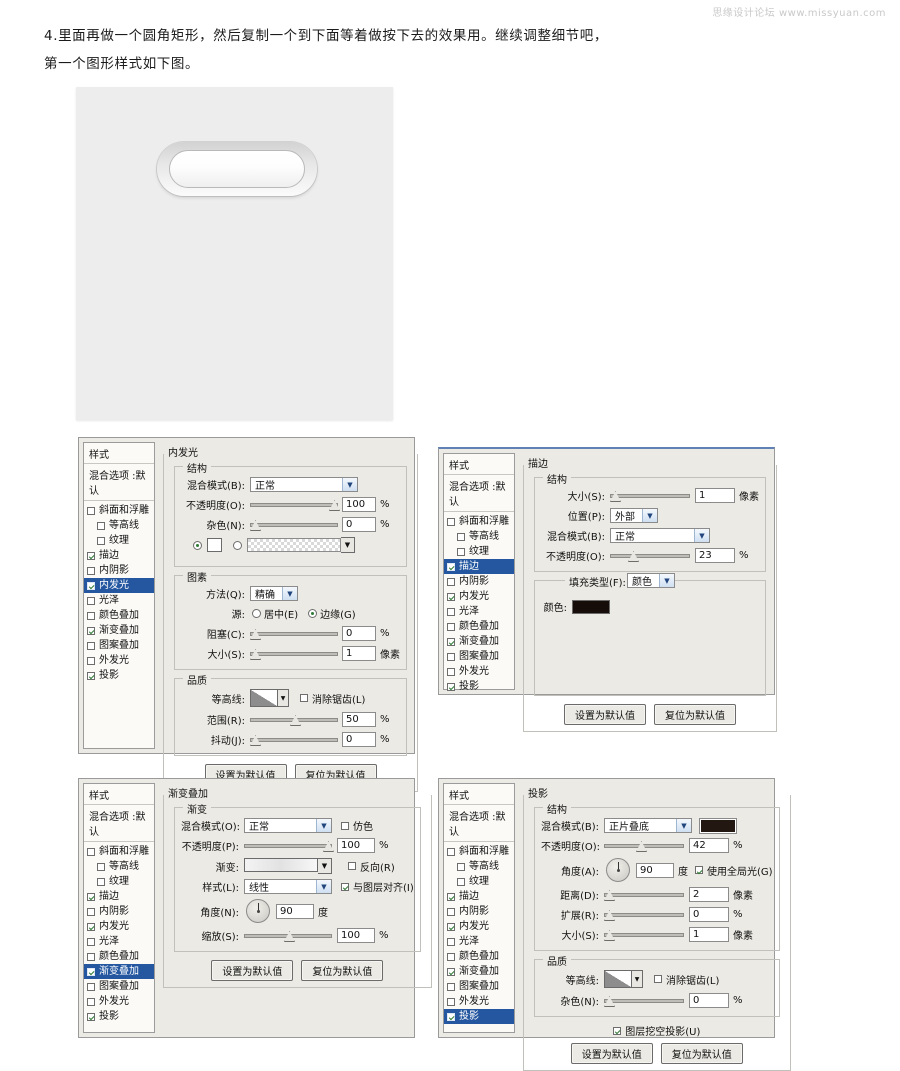 This screenshot has height=1071, width=900. What do you see at coordinates (359, 719) in the screenshot?
I see `range-value: 50` at bounding box center [359, 719].